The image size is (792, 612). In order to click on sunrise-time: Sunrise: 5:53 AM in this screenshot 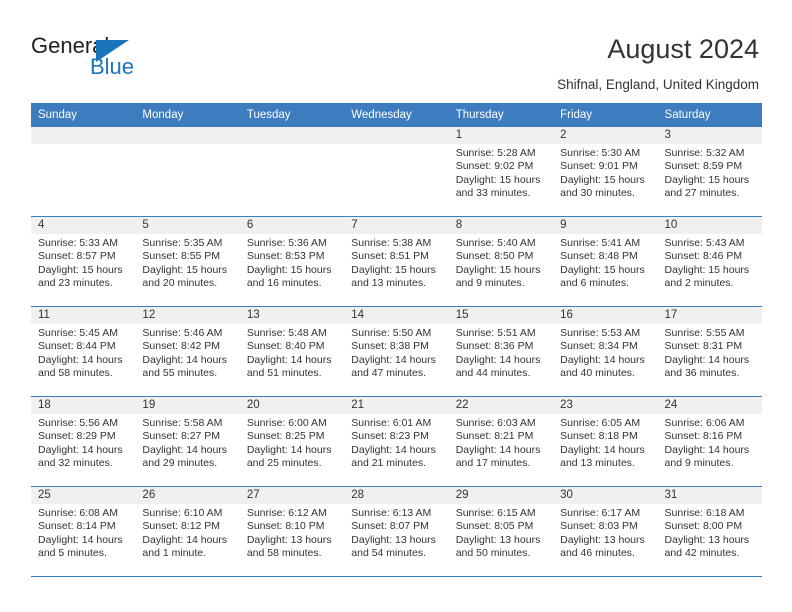, I will do `click(600, 333)`.